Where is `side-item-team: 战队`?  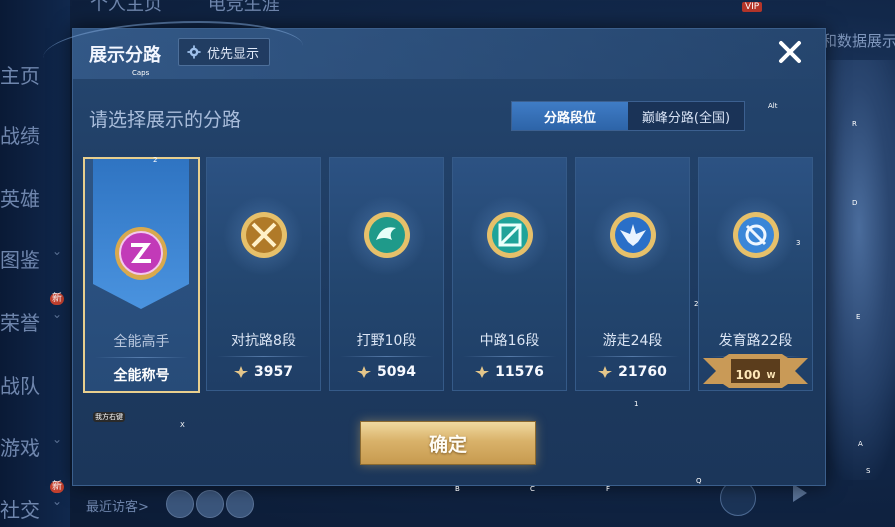
side-item-team: 战队 is located at coordinates (31, 384).